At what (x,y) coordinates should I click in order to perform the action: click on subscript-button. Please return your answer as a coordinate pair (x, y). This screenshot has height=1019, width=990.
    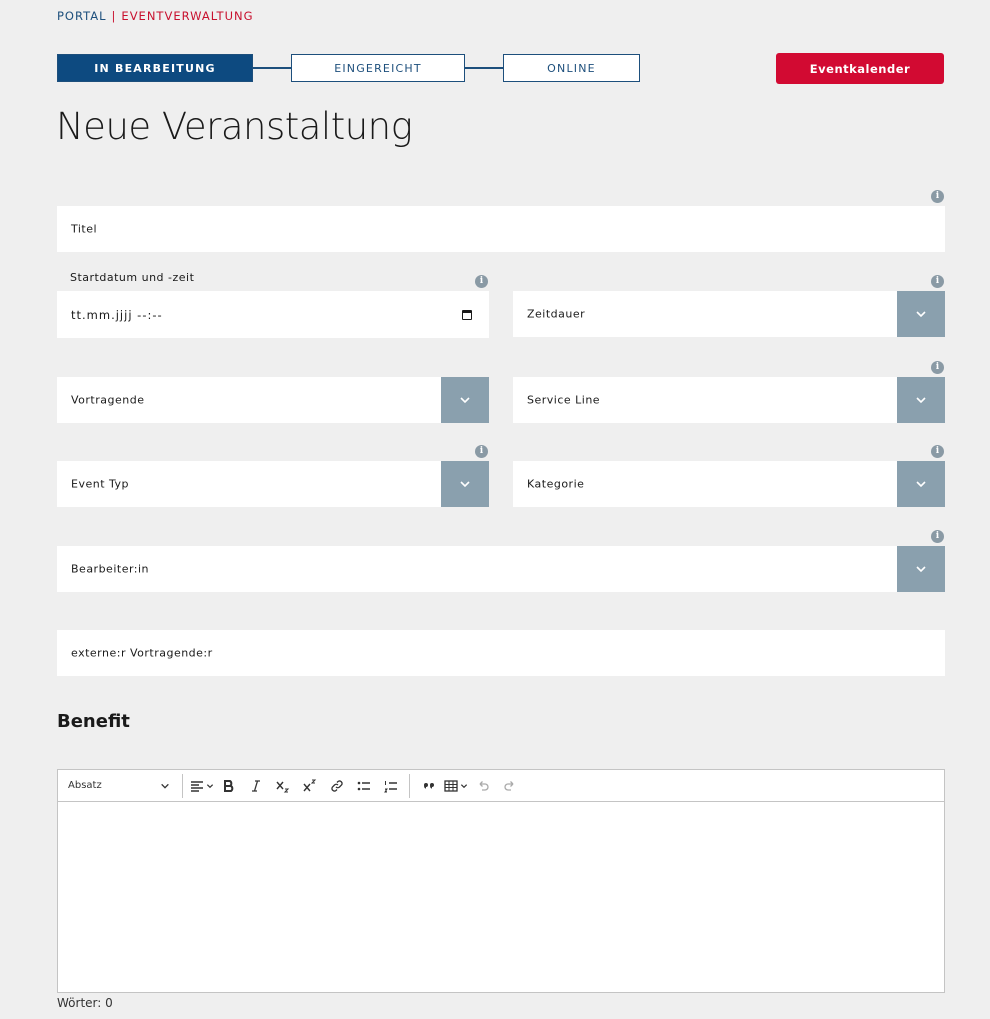
    Looking at the image, I should click on (283, 786).